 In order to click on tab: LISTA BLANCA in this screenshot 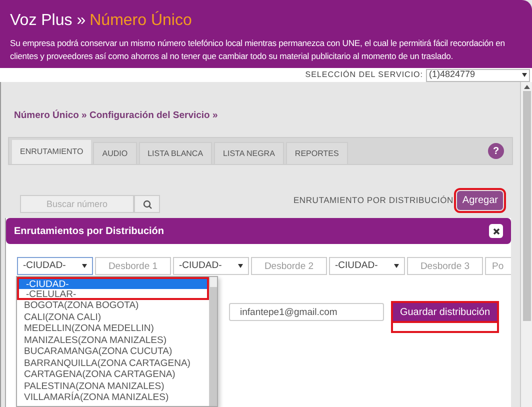, I will do `click(175, 153)`.